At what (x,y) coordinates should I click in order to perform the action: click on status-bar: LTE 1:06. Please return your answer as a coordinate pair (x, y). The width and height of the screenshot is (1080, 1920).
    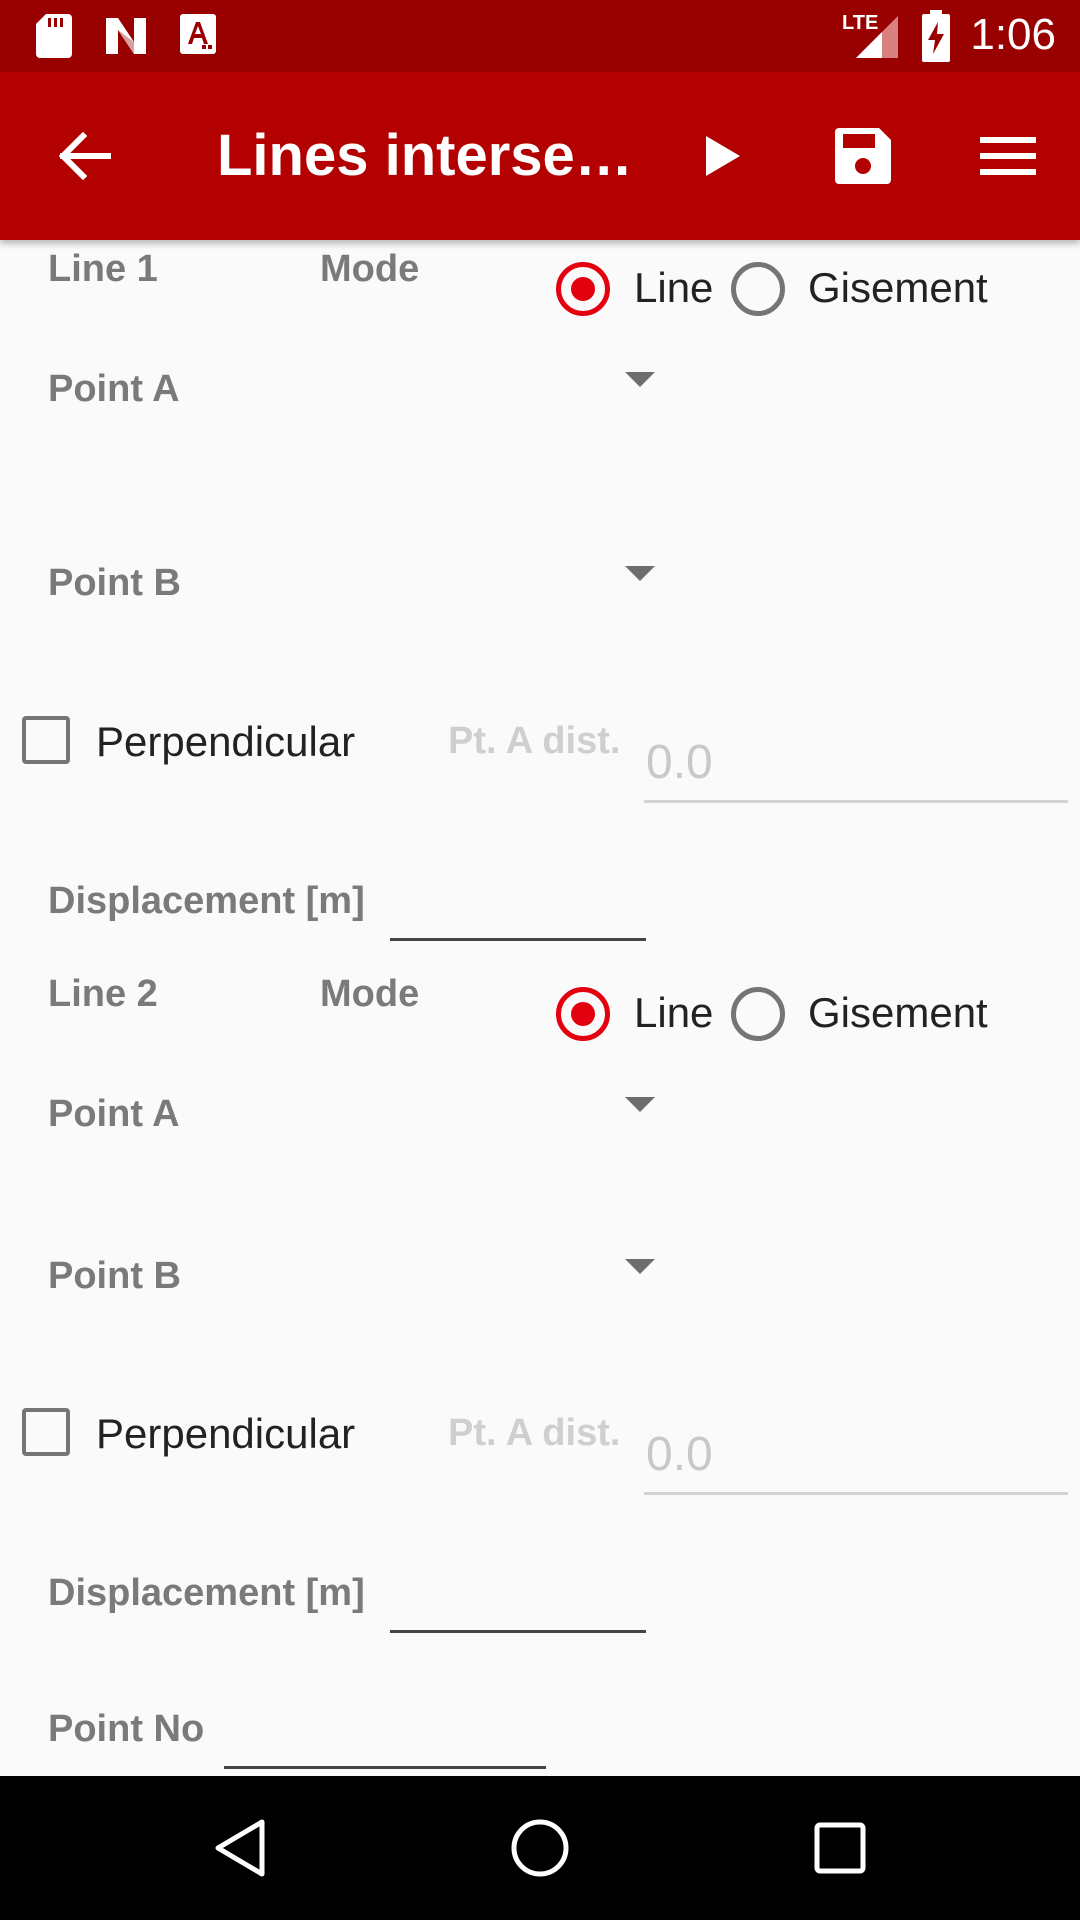
    Looking at the image, I should click on (540, 36).